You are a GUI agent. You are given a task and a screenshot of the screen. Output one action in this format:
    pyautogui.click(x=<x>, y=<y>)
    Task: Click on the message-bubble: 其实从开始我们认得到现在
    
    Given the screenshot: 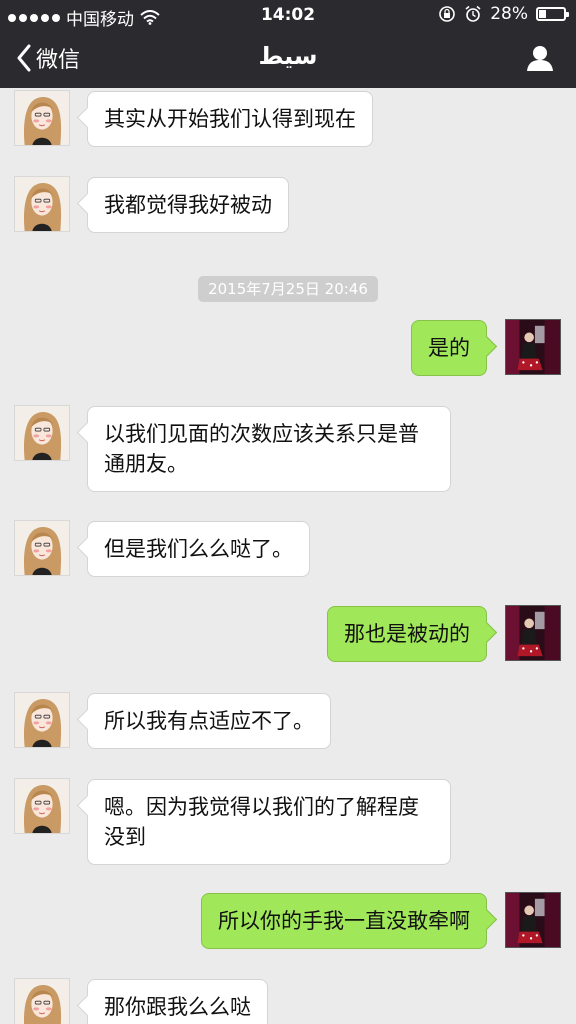 What is the action you would take?
    pyautogui.click(x=230, y=119)
    